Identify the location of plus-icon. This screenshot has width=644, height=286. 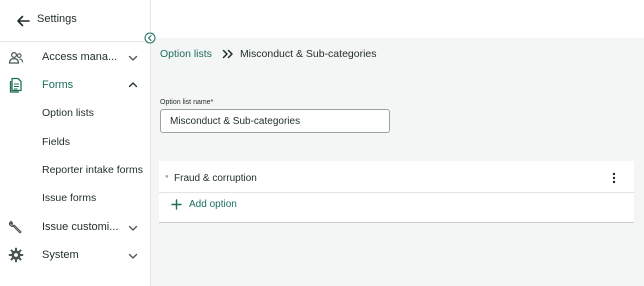
(176, 204).